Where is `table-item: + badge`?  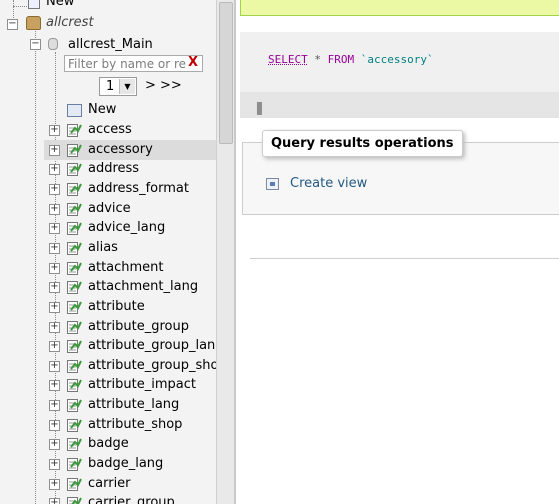 table-item: + badge is located at coordinates (108, 444).